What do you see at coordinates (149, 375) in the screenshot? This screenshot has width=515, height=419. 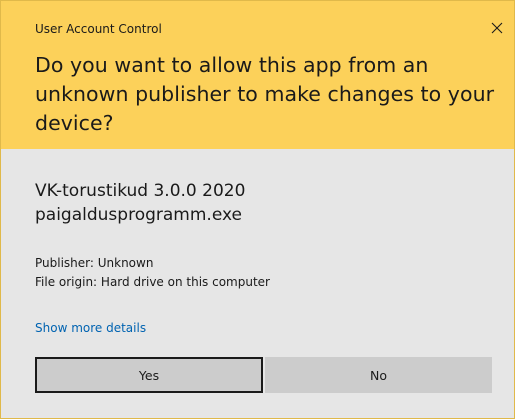 I see `yes-button: Yes` at bounding box center [149, 375].